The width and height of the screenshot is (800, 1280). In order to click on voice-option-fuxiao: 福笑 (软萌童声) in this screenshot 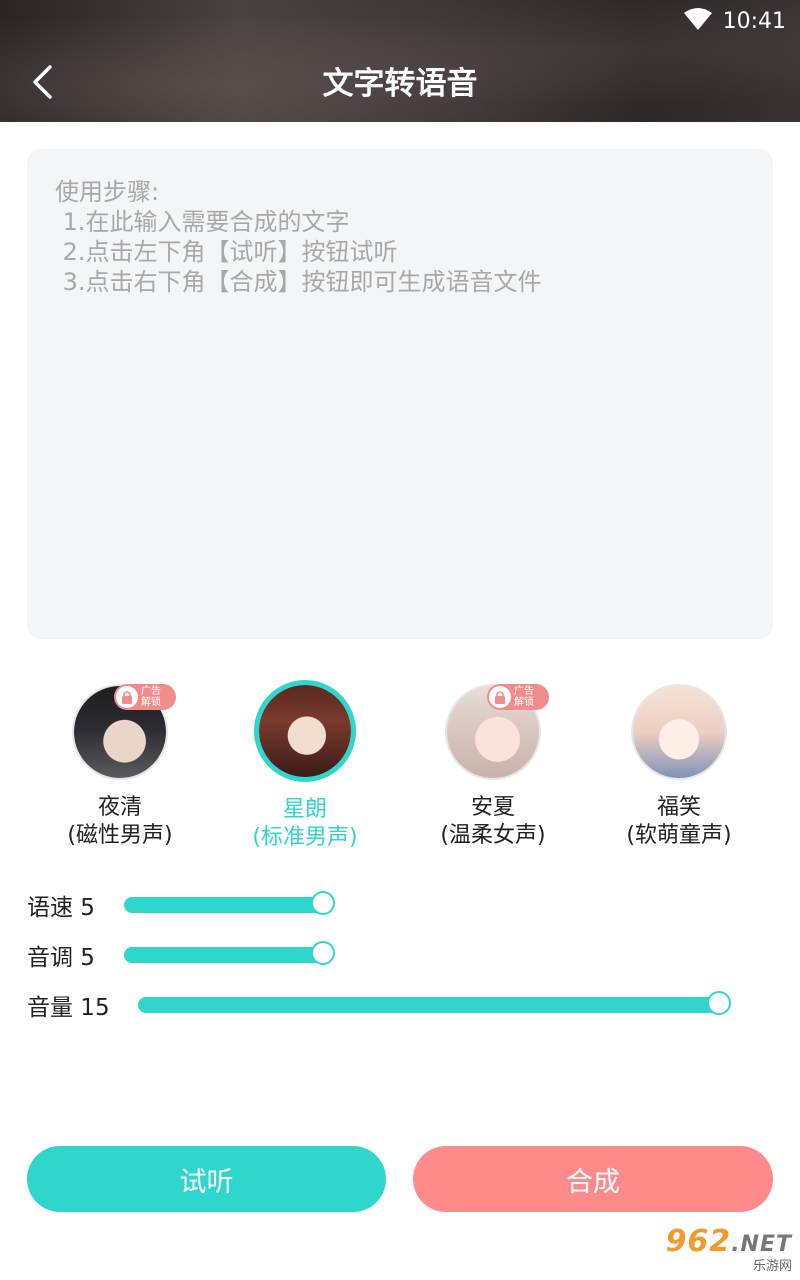, I will do `click(679, 765)`.